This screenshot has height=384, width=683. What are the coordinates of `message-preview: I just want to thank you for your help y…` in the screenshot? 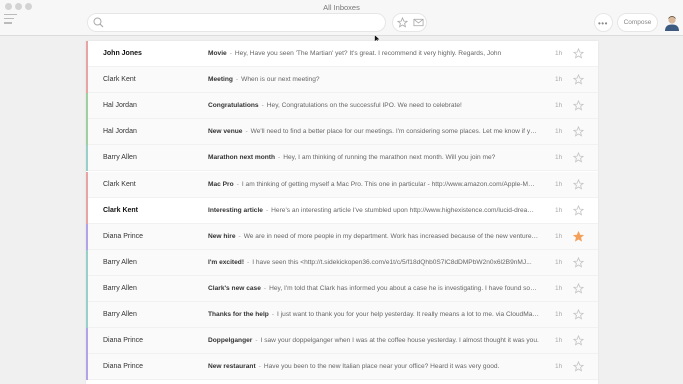 It's located at (408, 314).